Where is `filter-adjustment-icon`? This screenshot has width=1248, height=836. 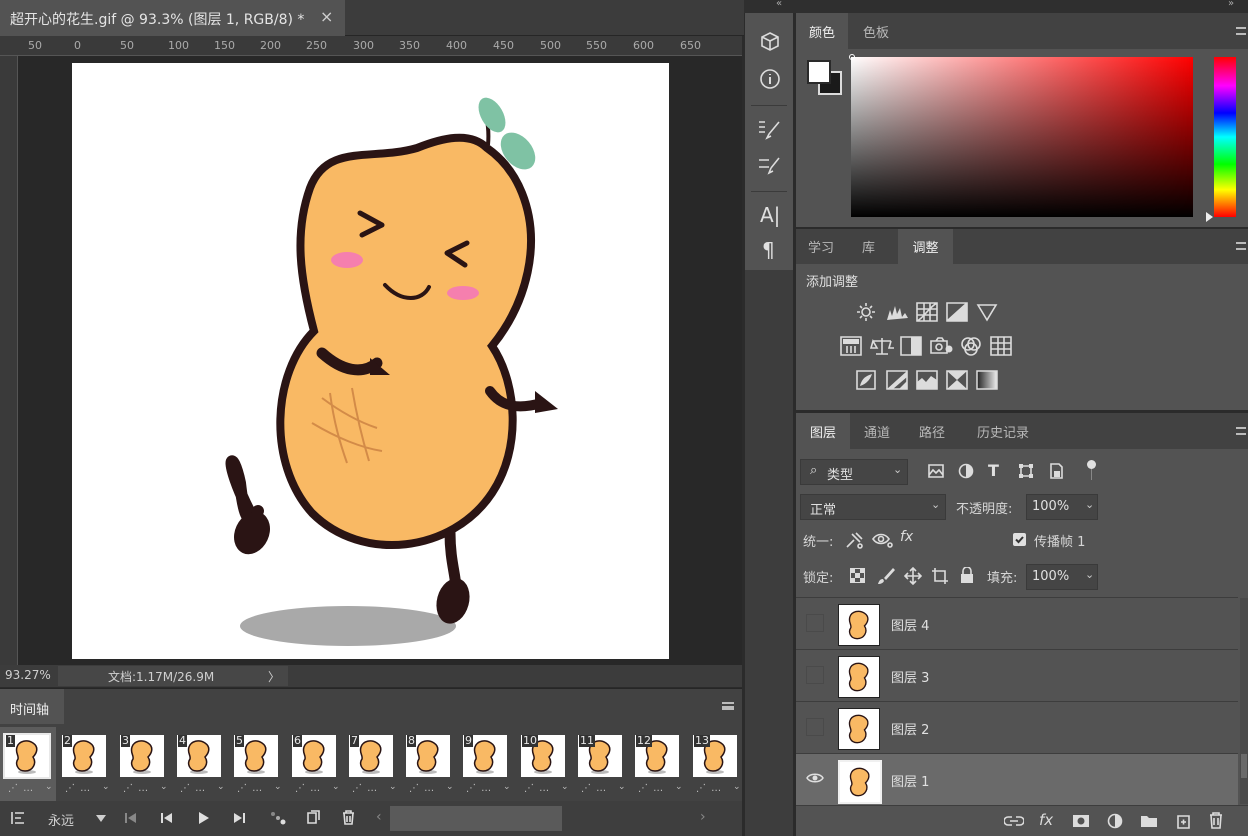 filter-adjustment-icon is located at coordinates (966, 471).